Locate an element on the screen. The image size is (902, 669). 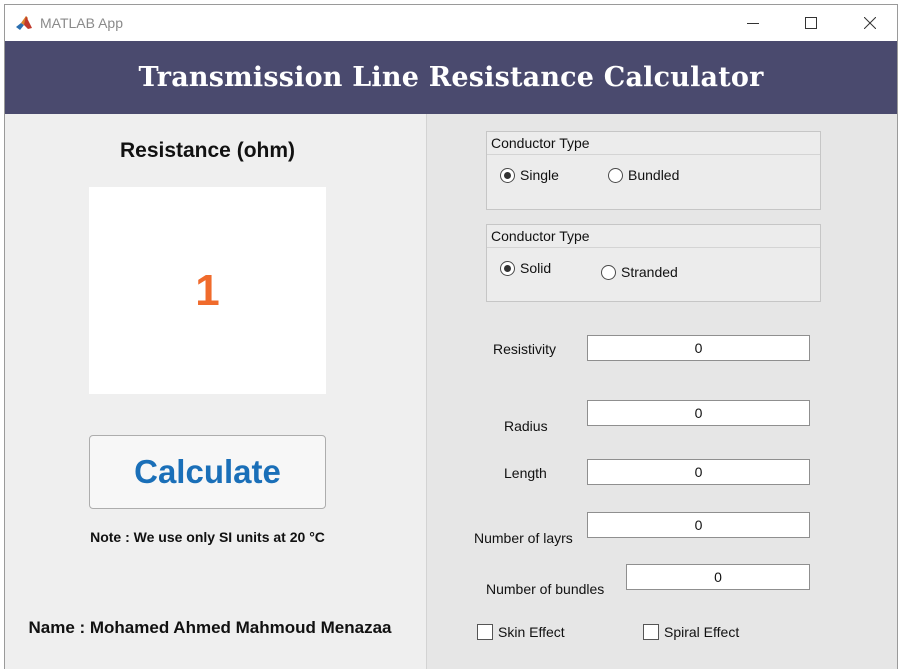
radio-single: Single is located at coordinates (529, 175).